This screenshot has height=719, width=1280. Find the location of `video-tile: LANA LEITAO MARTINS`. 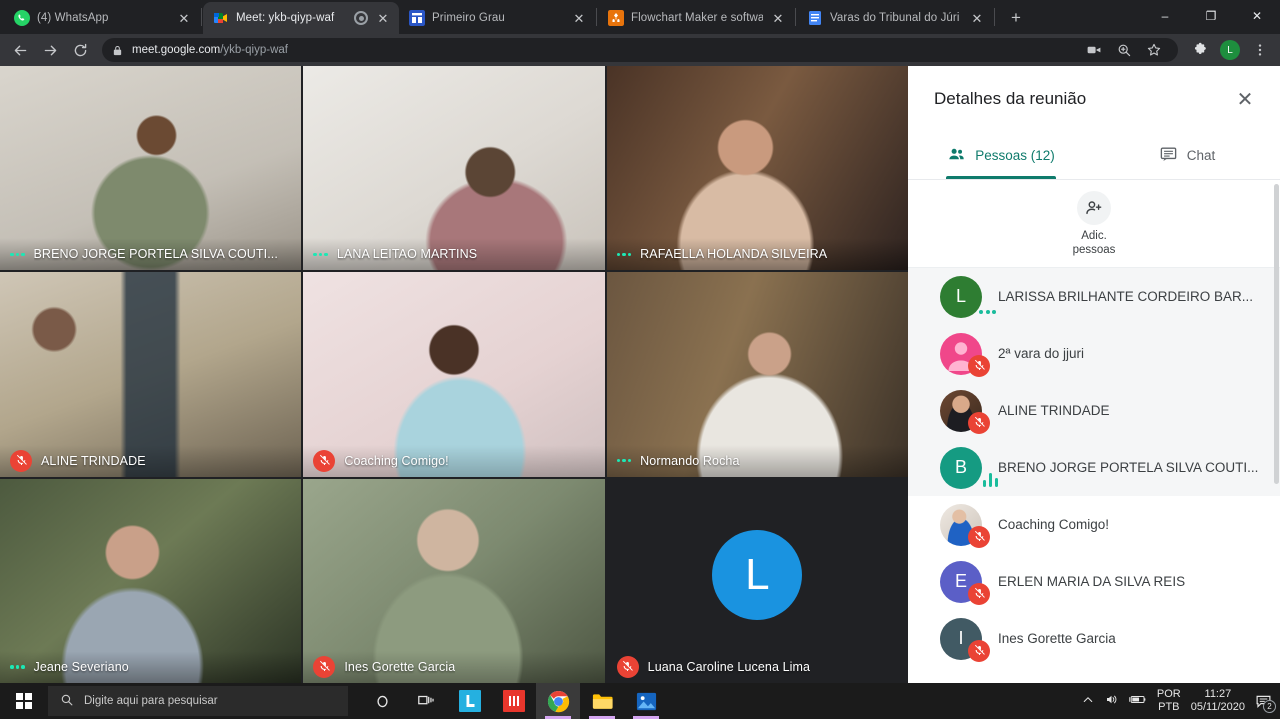

video-tile: LANA LEITAO MARTINS is located at coordinates (454, 168).